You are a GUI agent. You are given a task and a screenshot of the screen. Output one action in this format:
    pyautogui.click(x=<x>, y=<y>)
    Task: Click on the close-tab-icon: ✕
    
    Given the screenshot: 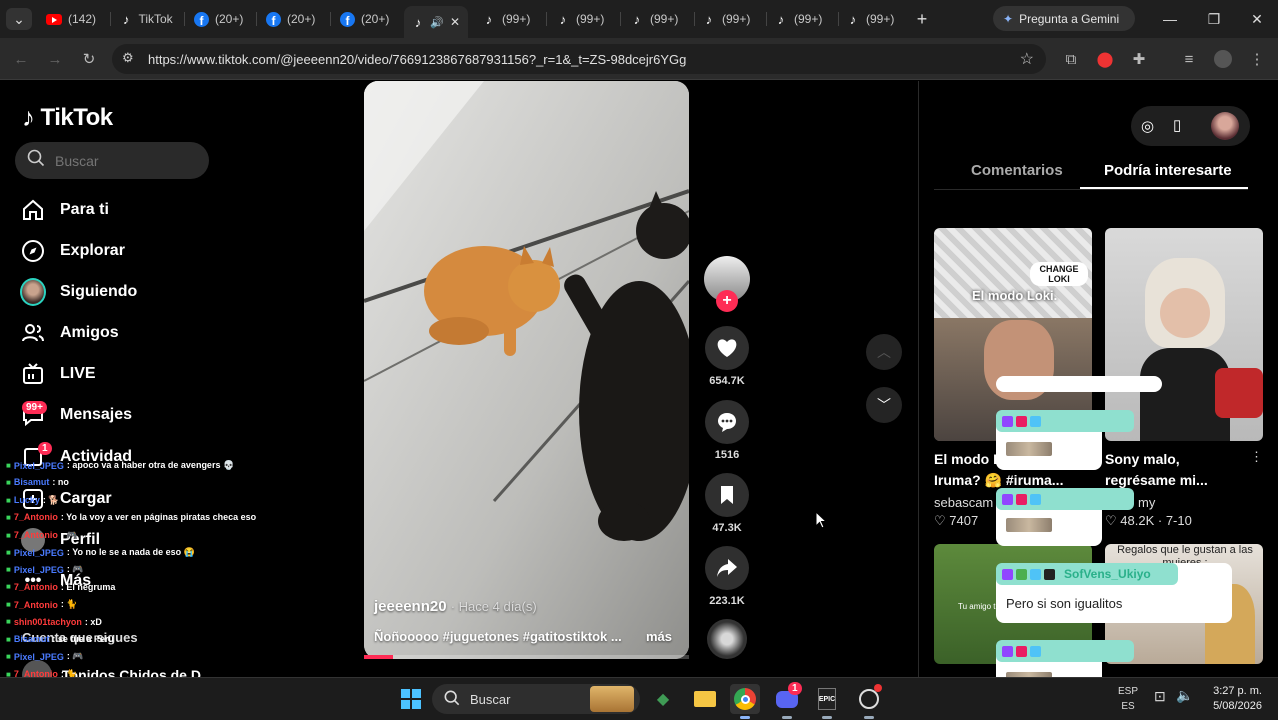 What is the action you would take?
    pyautogui.click(x=455, y=22)
    